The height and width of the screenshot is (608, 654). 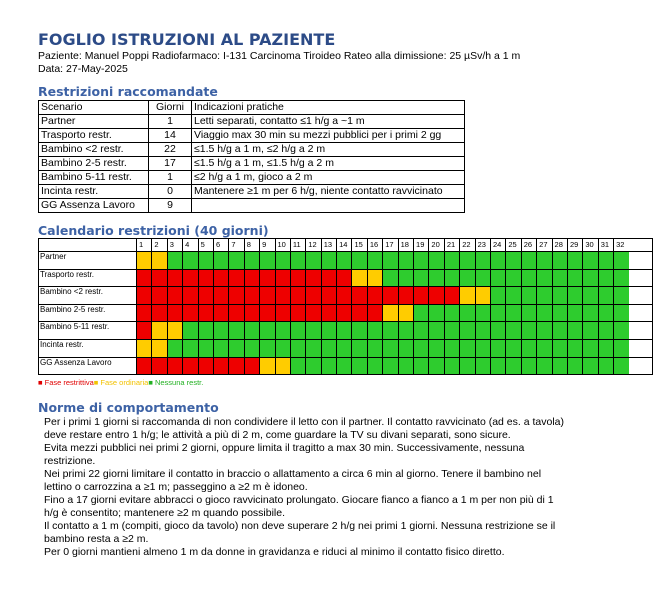 I want to click on restrictions-heading: Restrizioni raccomandate, so click(x=128, y=91).